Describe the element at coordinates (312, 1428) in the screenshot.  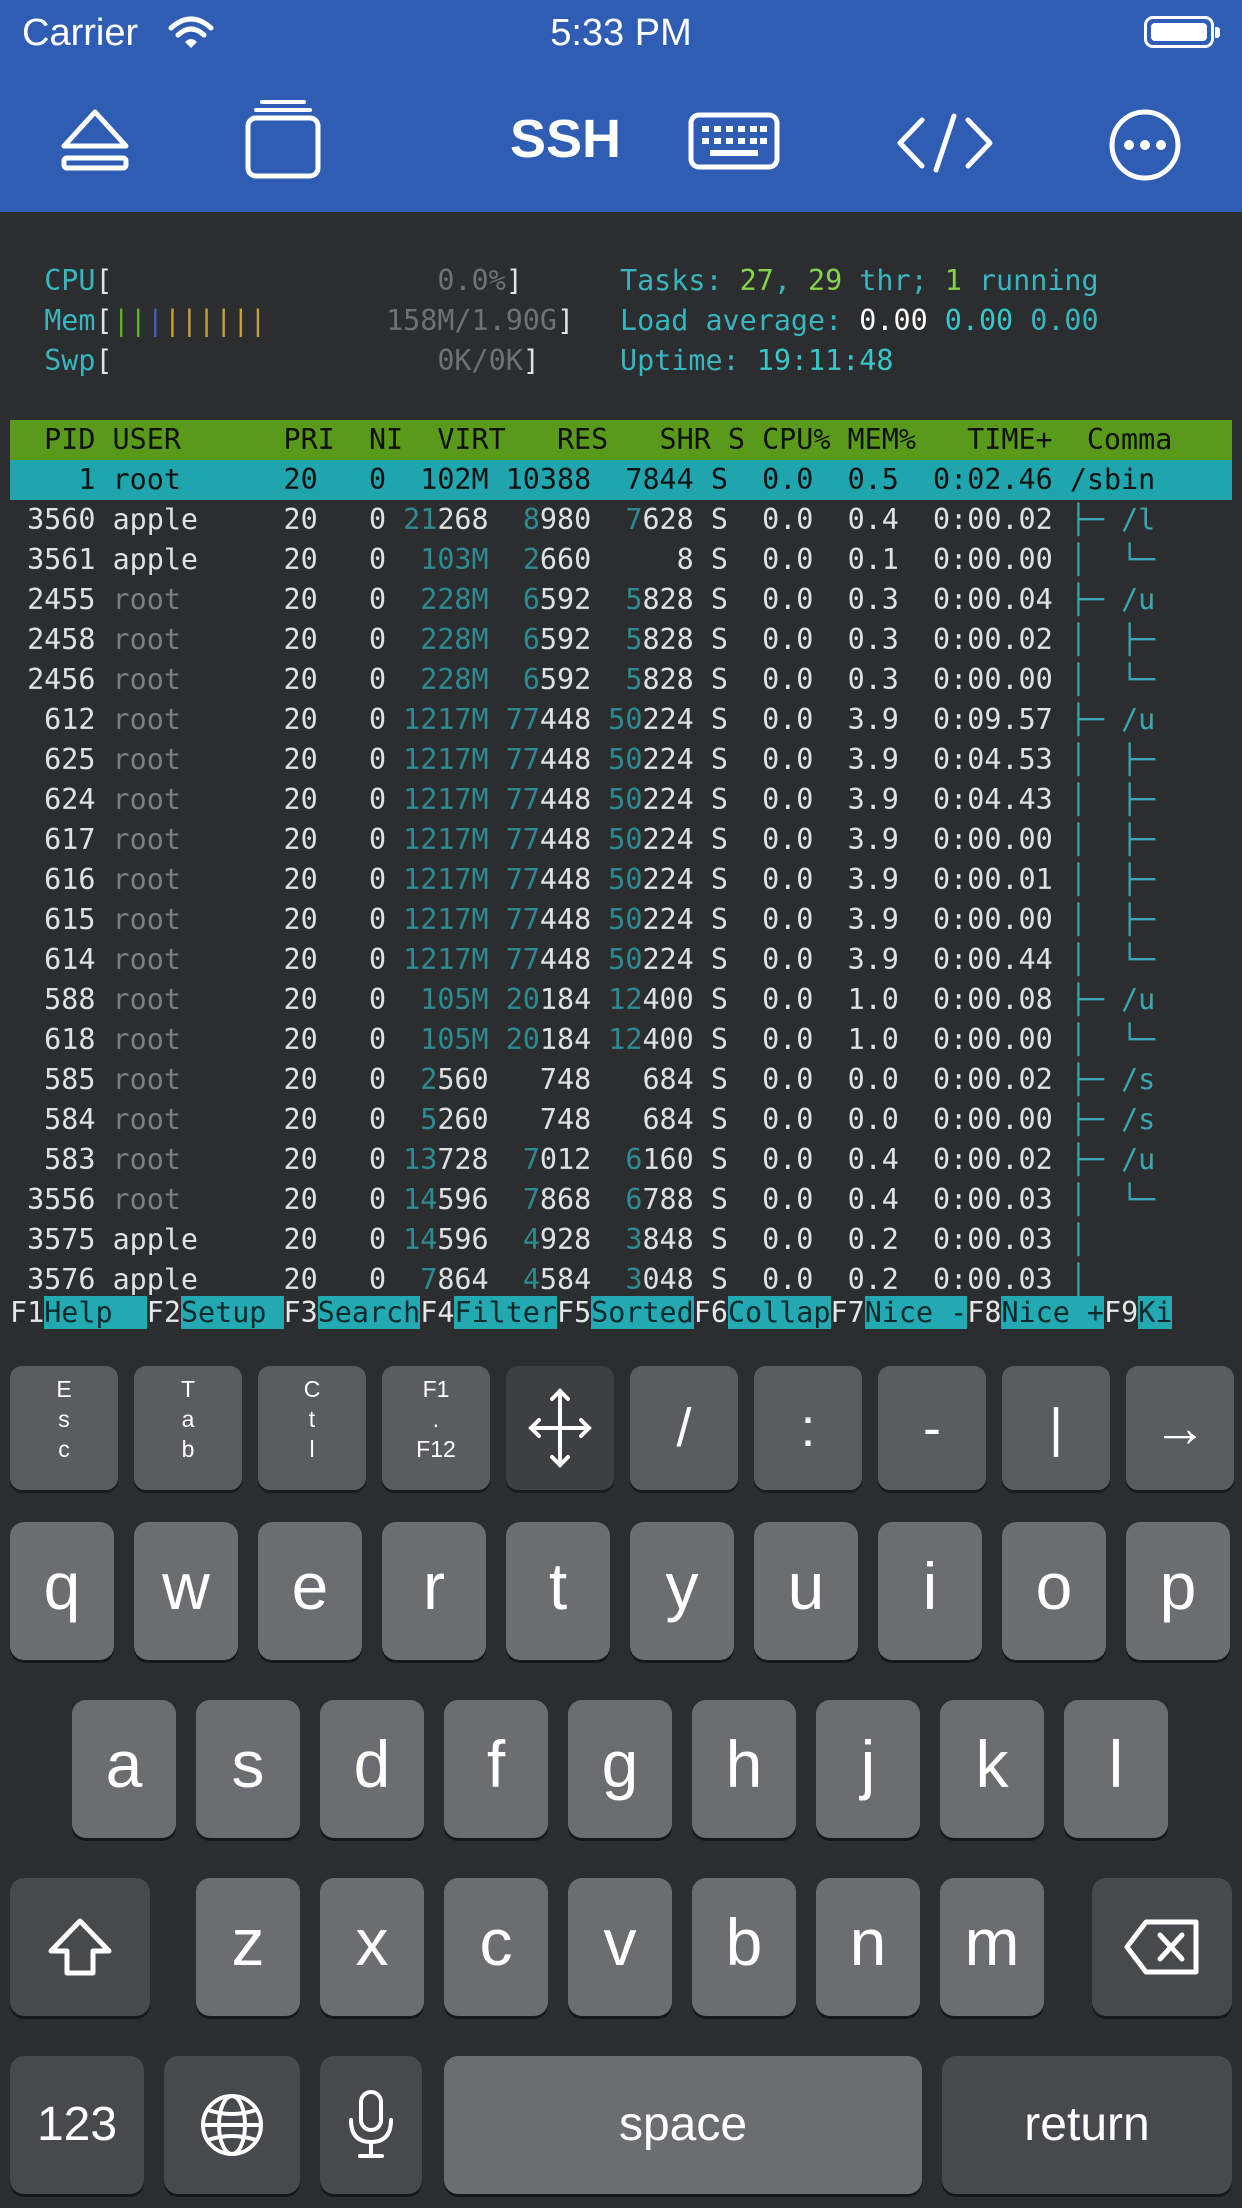
I see `ctl-key: C t l` at that location.